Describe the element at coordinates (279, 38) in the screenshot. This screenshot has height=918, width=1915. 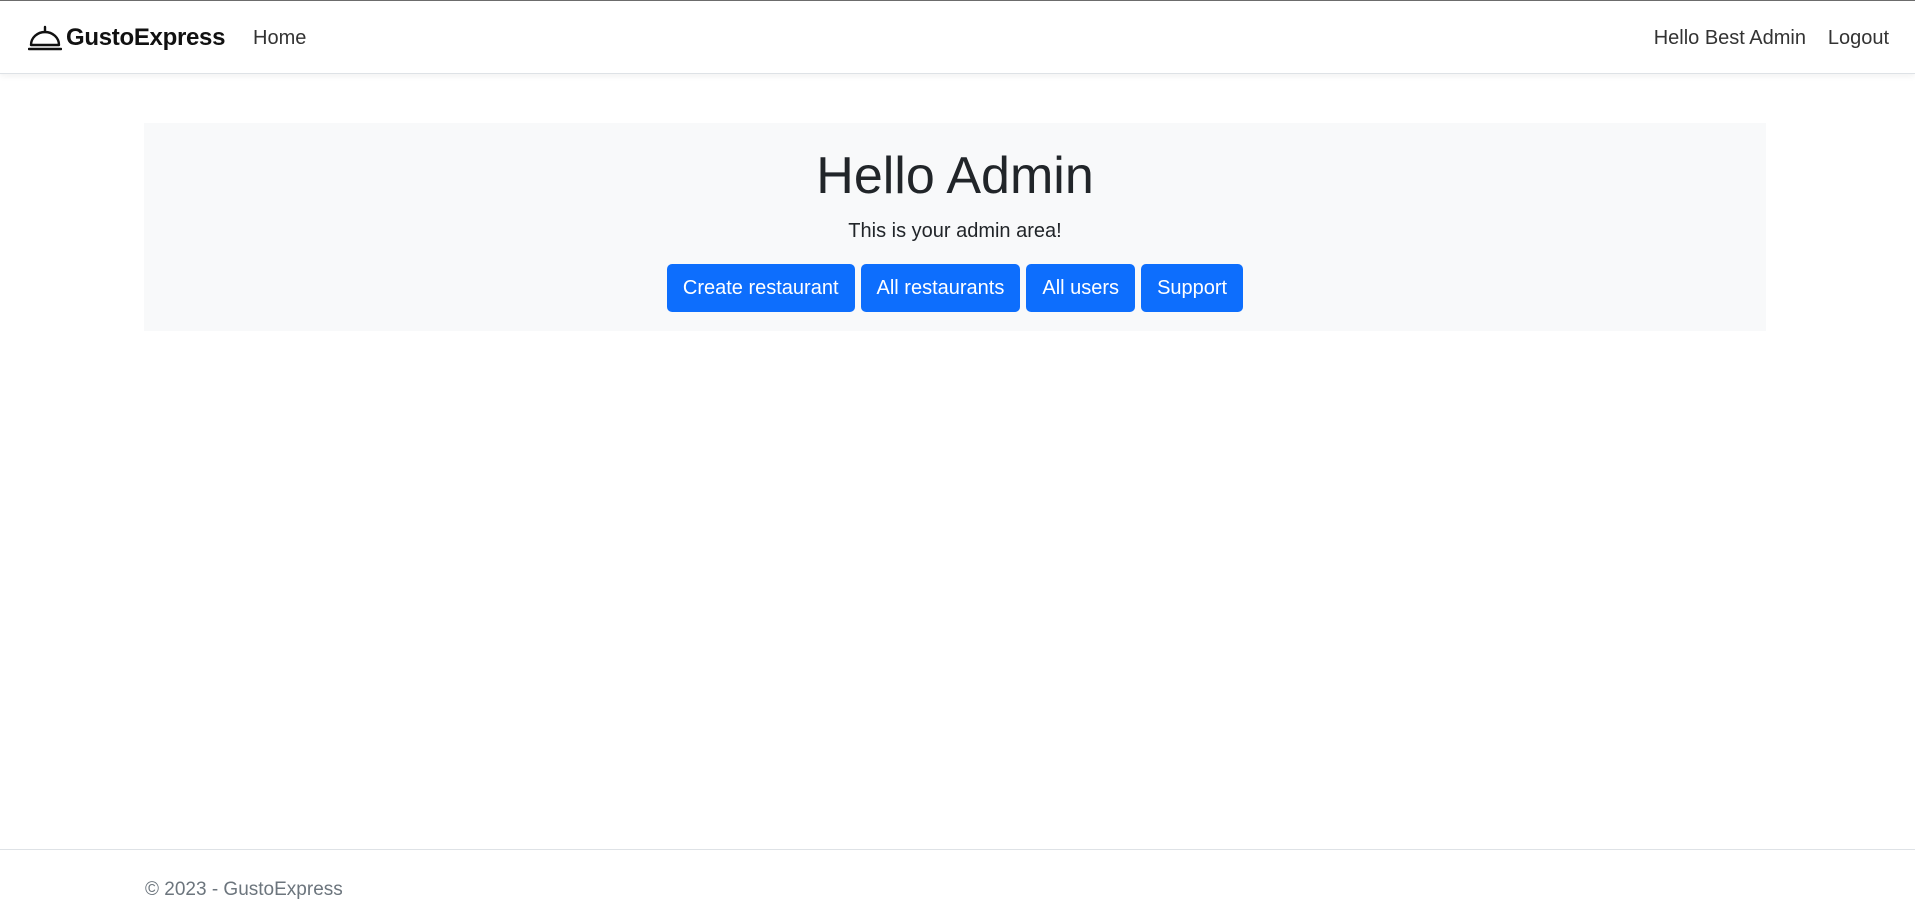
I see `nav-home-link: Home` at that location.